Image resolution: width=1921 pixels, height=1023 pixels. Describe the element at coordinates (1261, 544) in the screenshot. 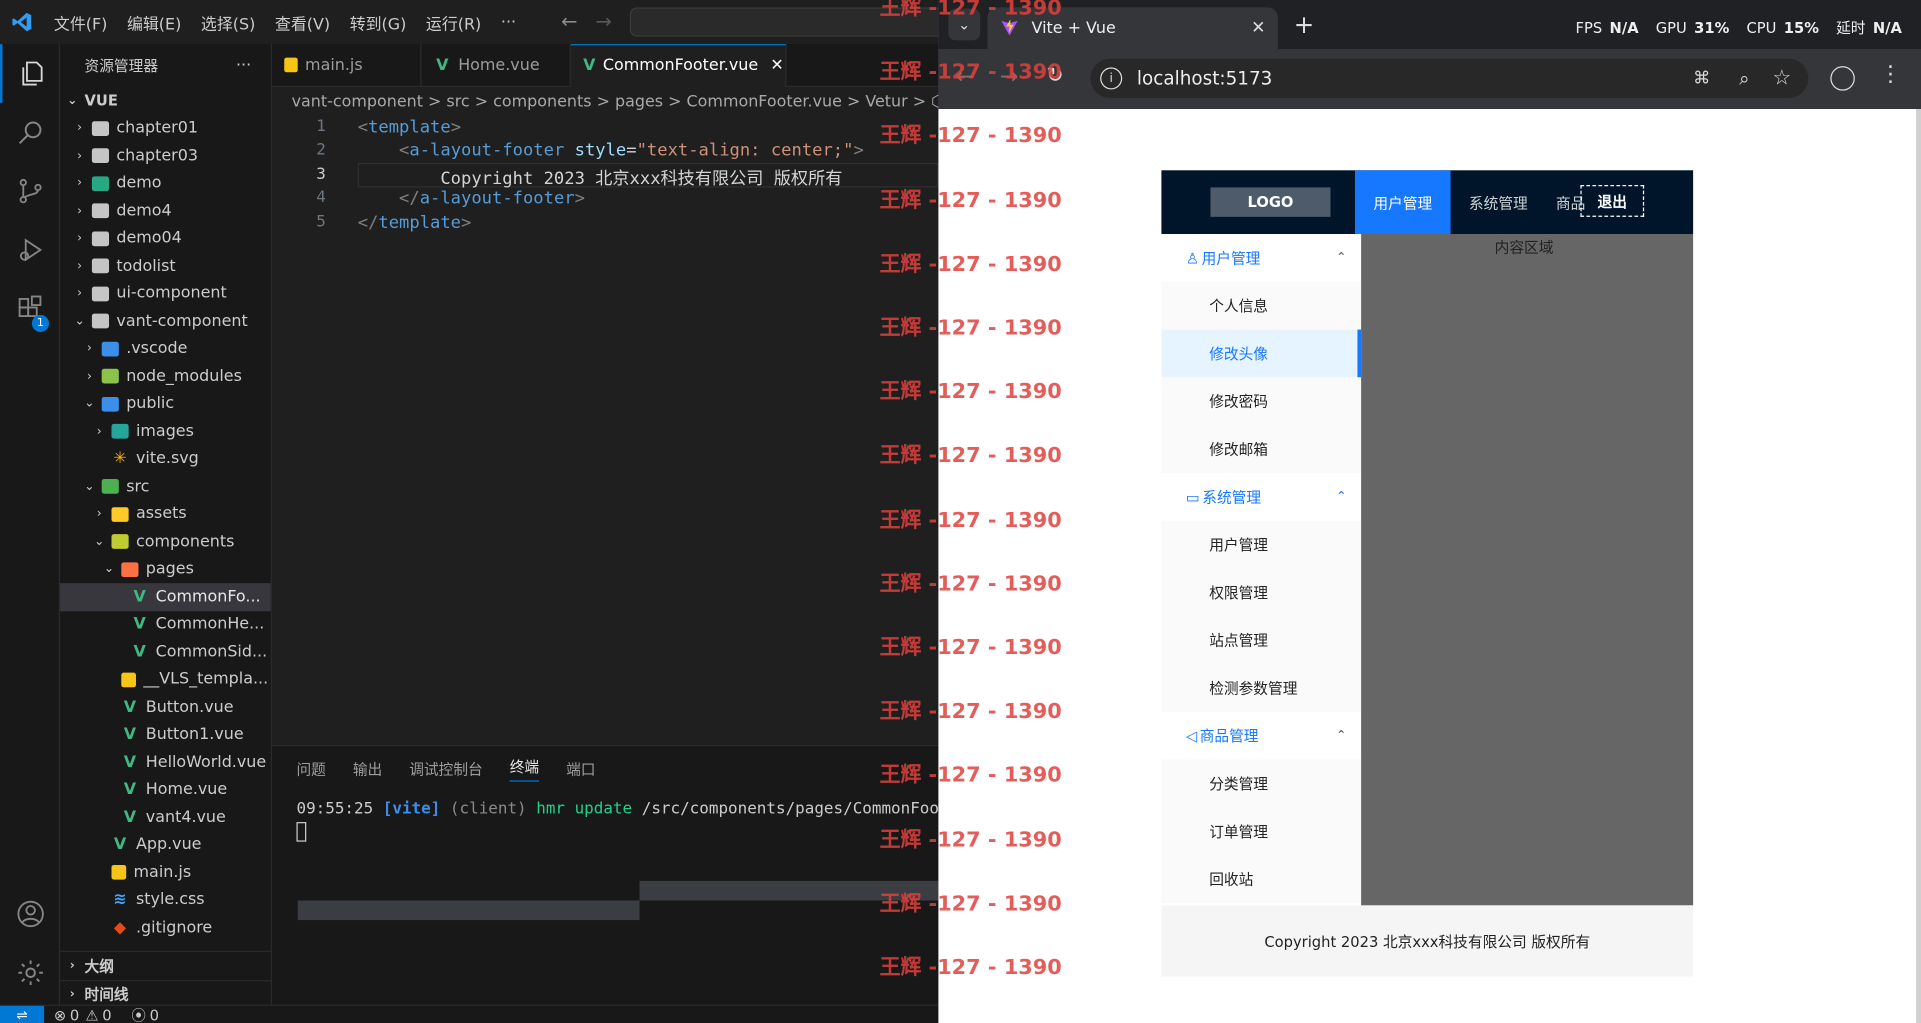

I see `side-menu-item: 用户管理` at that location.